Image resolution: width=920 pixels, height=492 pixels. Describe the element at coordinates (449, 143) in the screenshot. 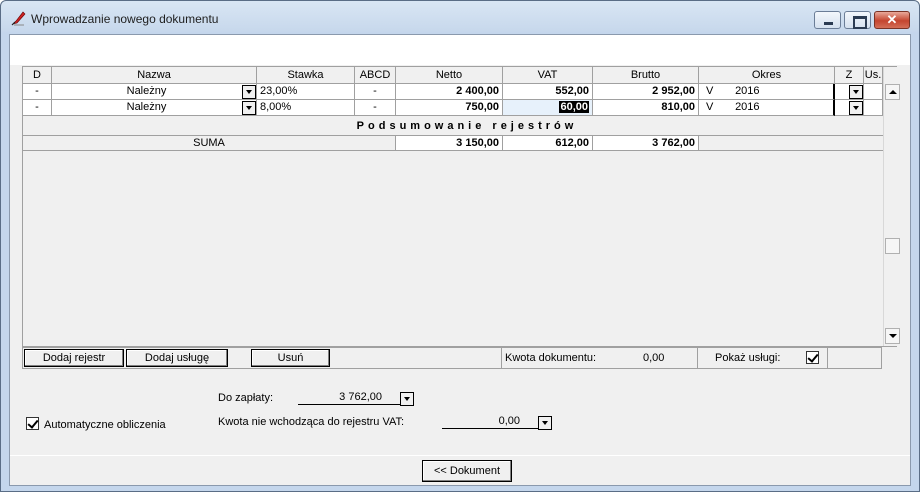

I see `summary-netto: 3 150,00` at that location.